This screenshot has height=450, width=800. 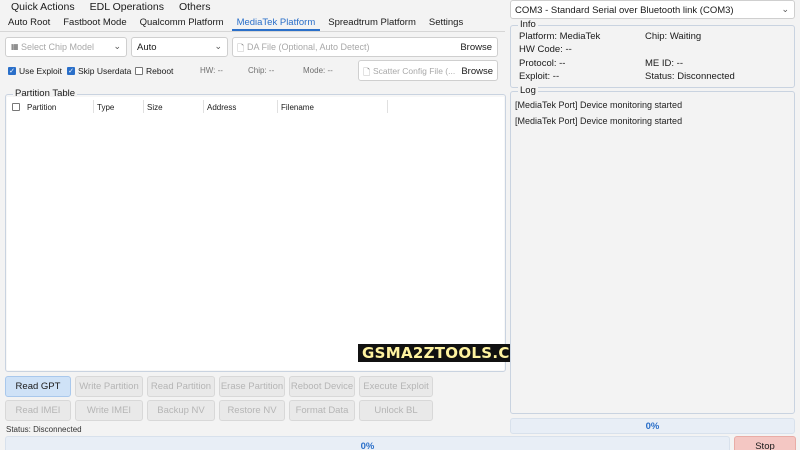 What do you see at coordinates (318, 70) in the screenshot?
I see `mode-readout: Mode: --` at bounding box center [318, 70].